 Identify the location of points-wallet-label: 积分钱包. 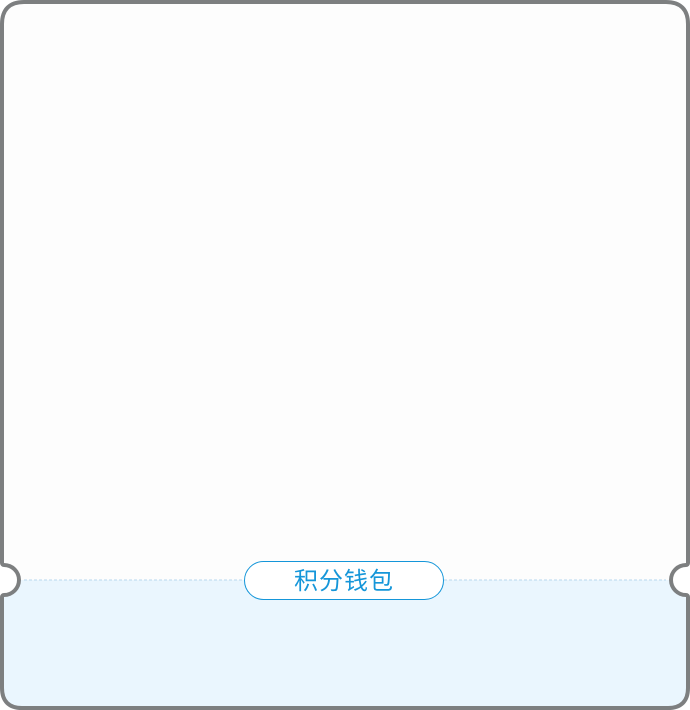
(344, 580).